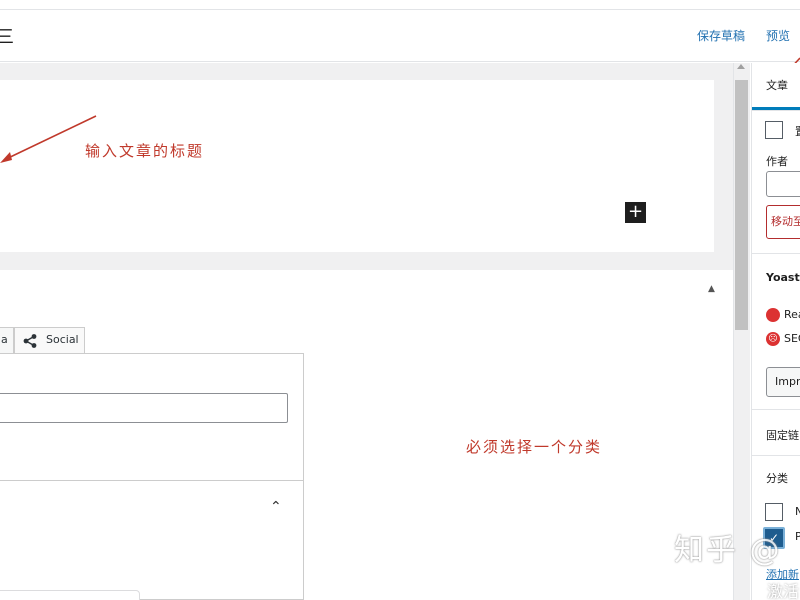 This screenshot has width=800, height=600. What do you see at coordinates (797, 131) in the screenshot?
I see `sticky-label: 置` at bounding box center [797, 131].